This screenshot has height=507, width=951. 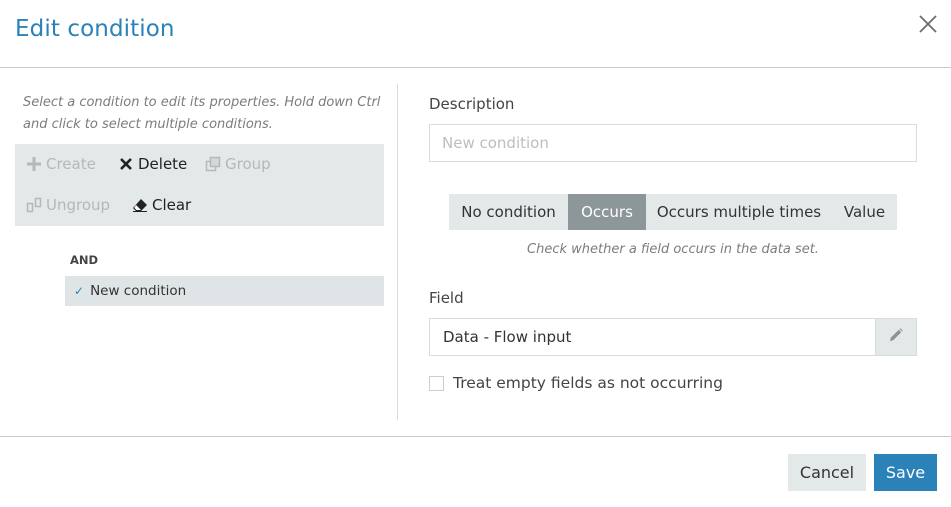 I want to click on delete-button: Delete, so click(x=152, y=164).